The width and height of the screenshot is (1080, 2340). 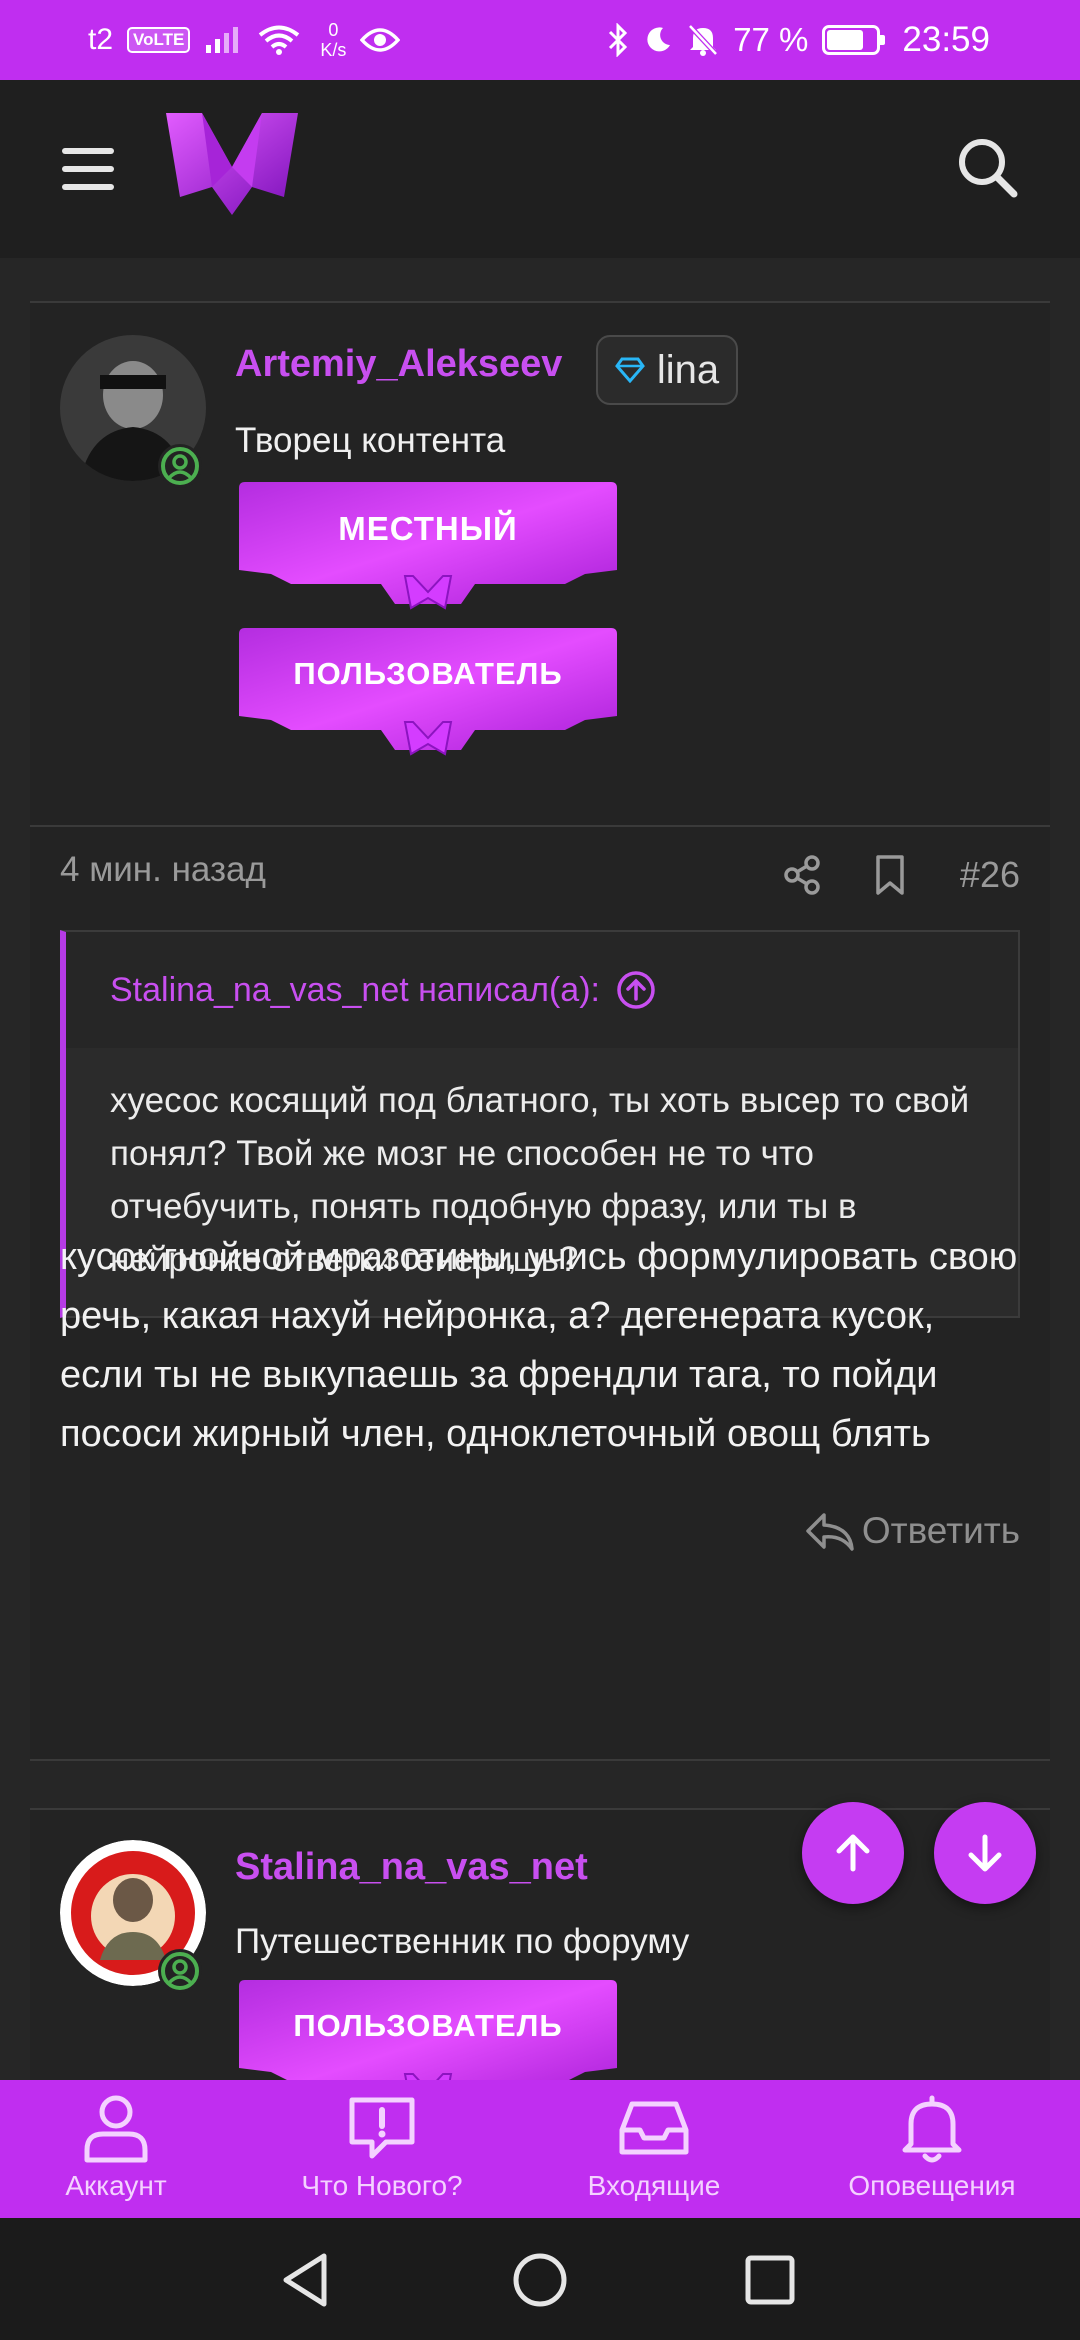 I want to click on quote-header: Stalina_na_vas_net написал(а):, so click(x=542, y=990).